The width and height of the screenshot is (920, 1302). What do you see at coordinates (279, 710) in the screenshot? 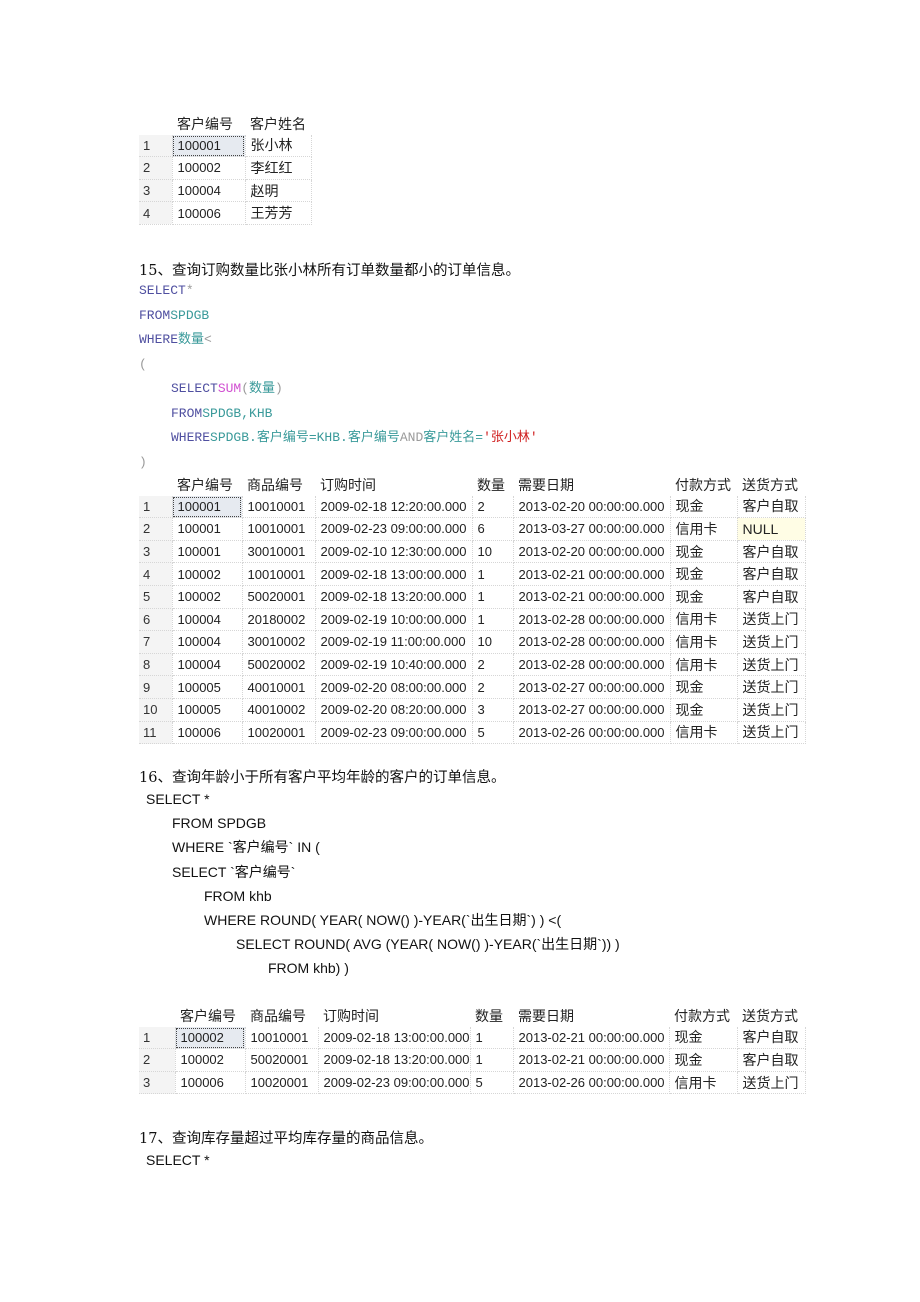
I see `cell-product-id: 40010002` at bounding box center [279, 710].